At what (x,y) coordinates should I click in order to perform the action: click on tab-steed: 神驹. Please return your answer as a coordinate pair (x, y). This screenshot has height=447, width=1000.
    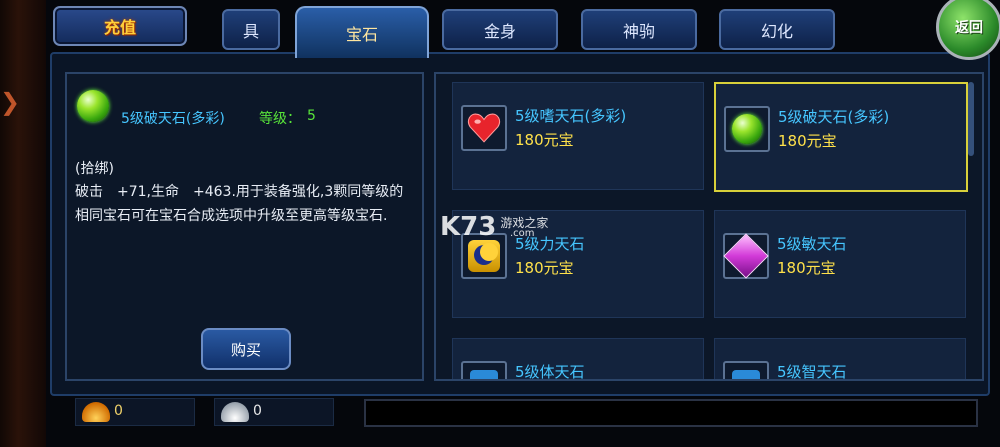
    Looking at the image, I should click on (639, 29).